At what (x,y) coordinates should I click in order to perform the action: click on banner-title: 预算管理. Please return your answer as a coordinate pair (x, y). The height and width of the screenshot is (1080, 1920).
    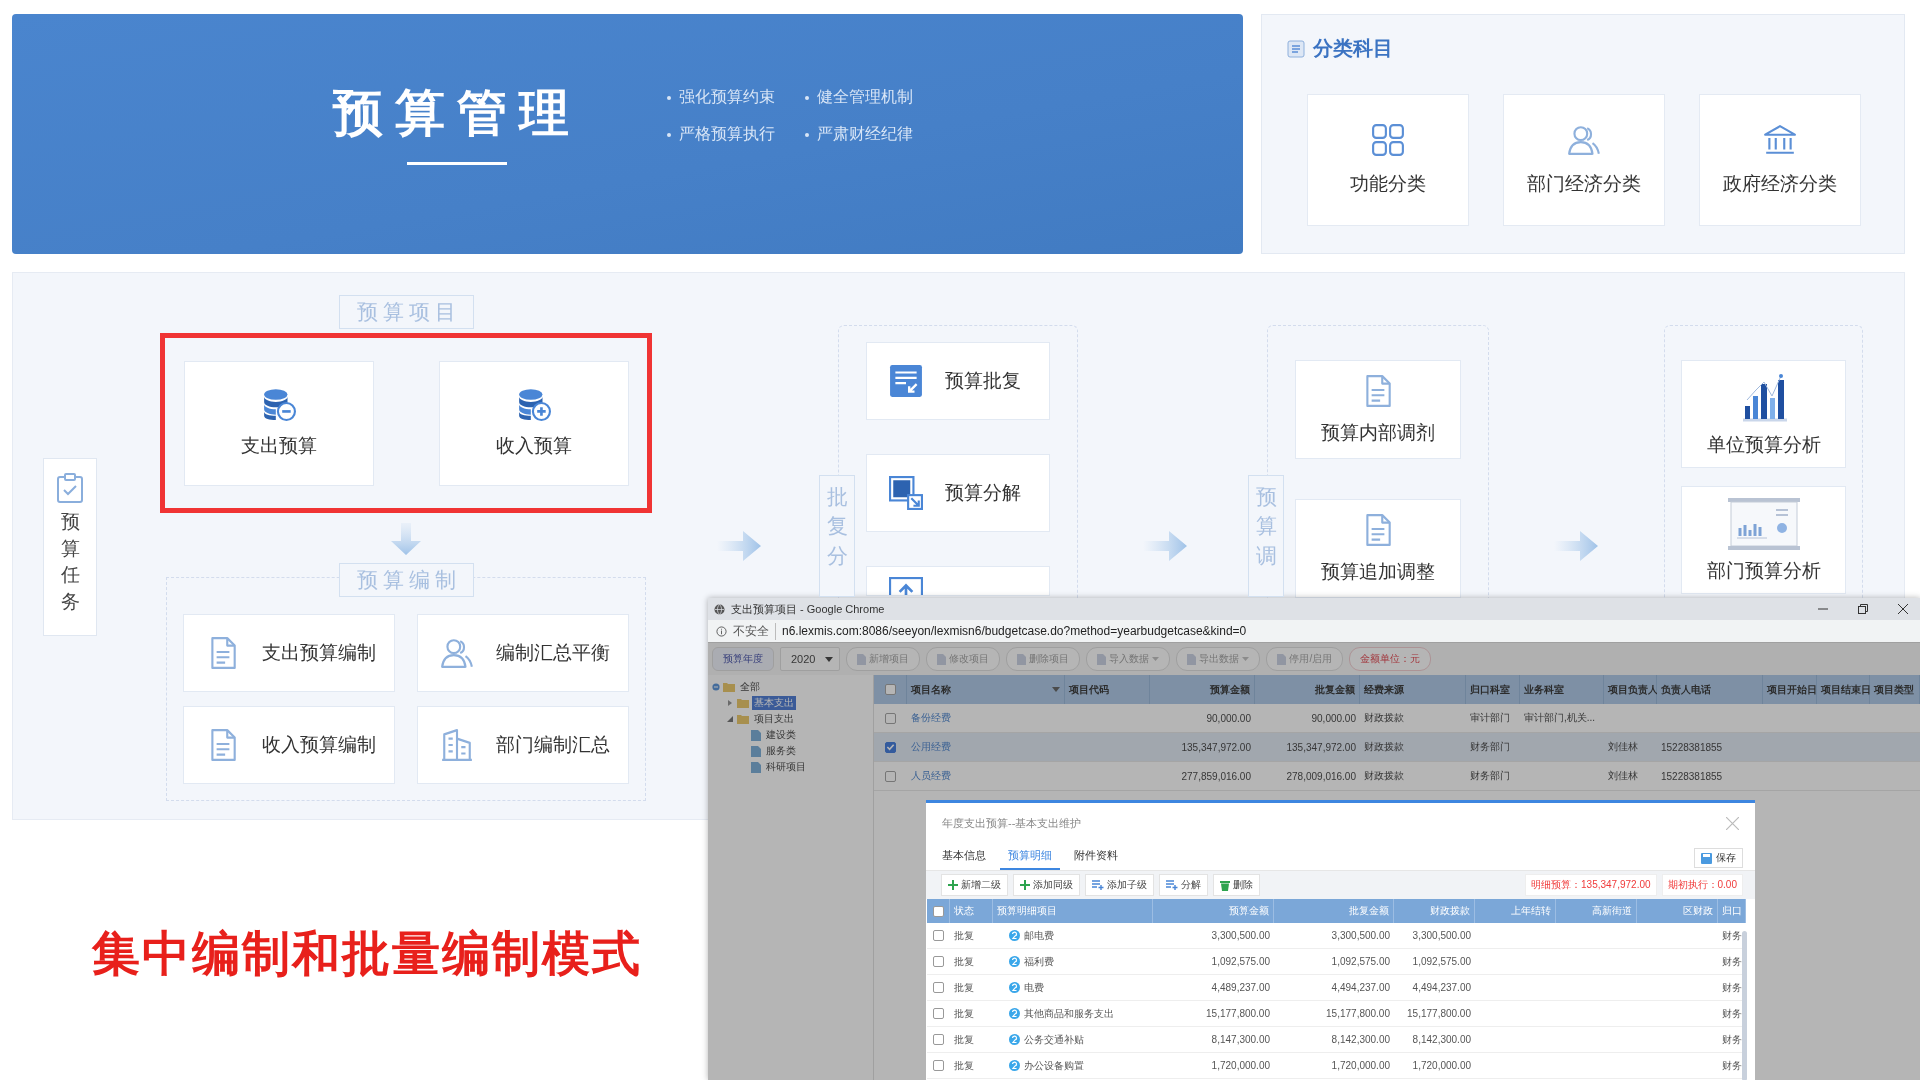
    Looking at the image, I should click on (457, 122).